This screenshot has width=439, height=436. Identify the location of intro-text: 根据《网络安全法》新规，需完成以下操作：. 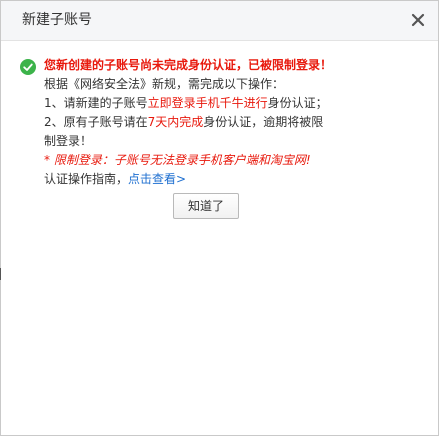
(164, 84).